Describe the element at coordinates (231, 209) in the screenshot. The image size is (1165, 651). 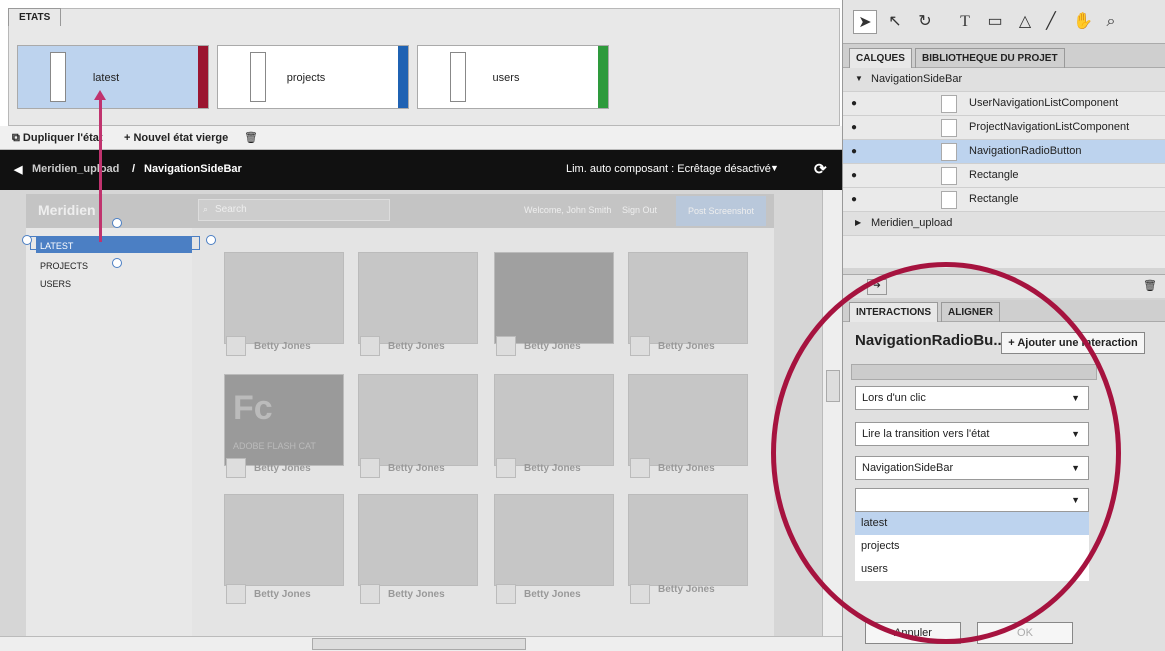
I see `app-search-placeholder: Search` at that location.